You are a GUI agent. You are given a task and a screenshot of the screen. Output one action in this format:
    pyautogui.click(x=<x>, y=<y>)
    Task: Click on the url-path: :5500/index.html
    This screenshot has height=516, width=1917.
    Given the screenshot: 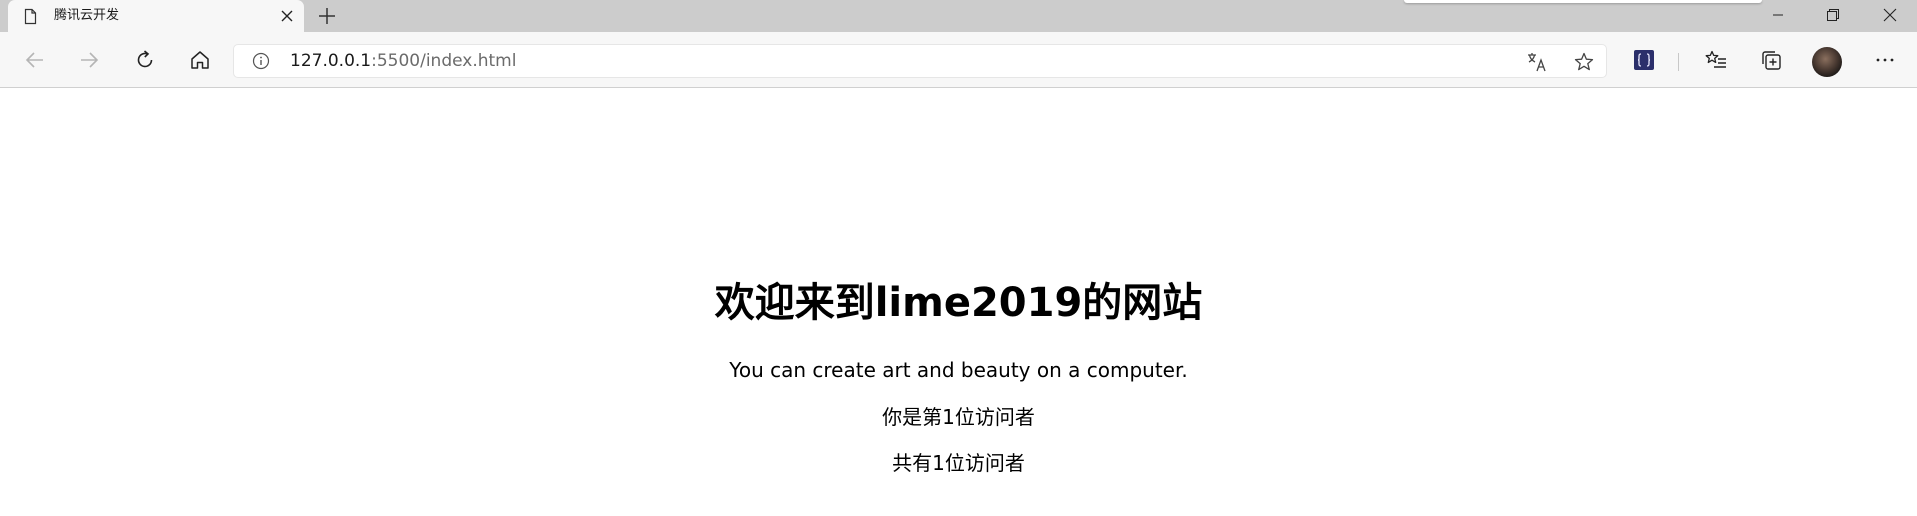 What is the action you would take?
    pyautogui.click(x=444, y=61)
    